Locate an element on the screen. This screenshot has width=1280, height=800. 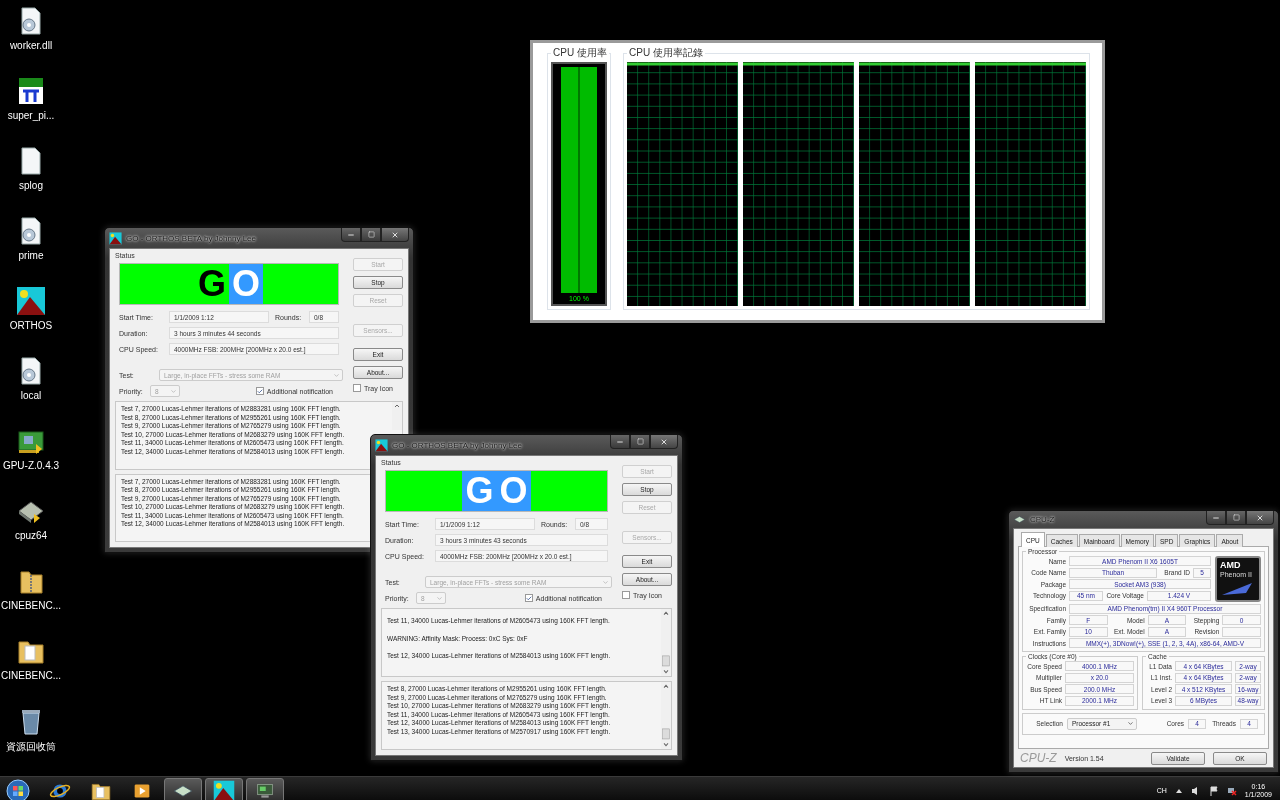
program-icon is located at coordinates (31, 91).